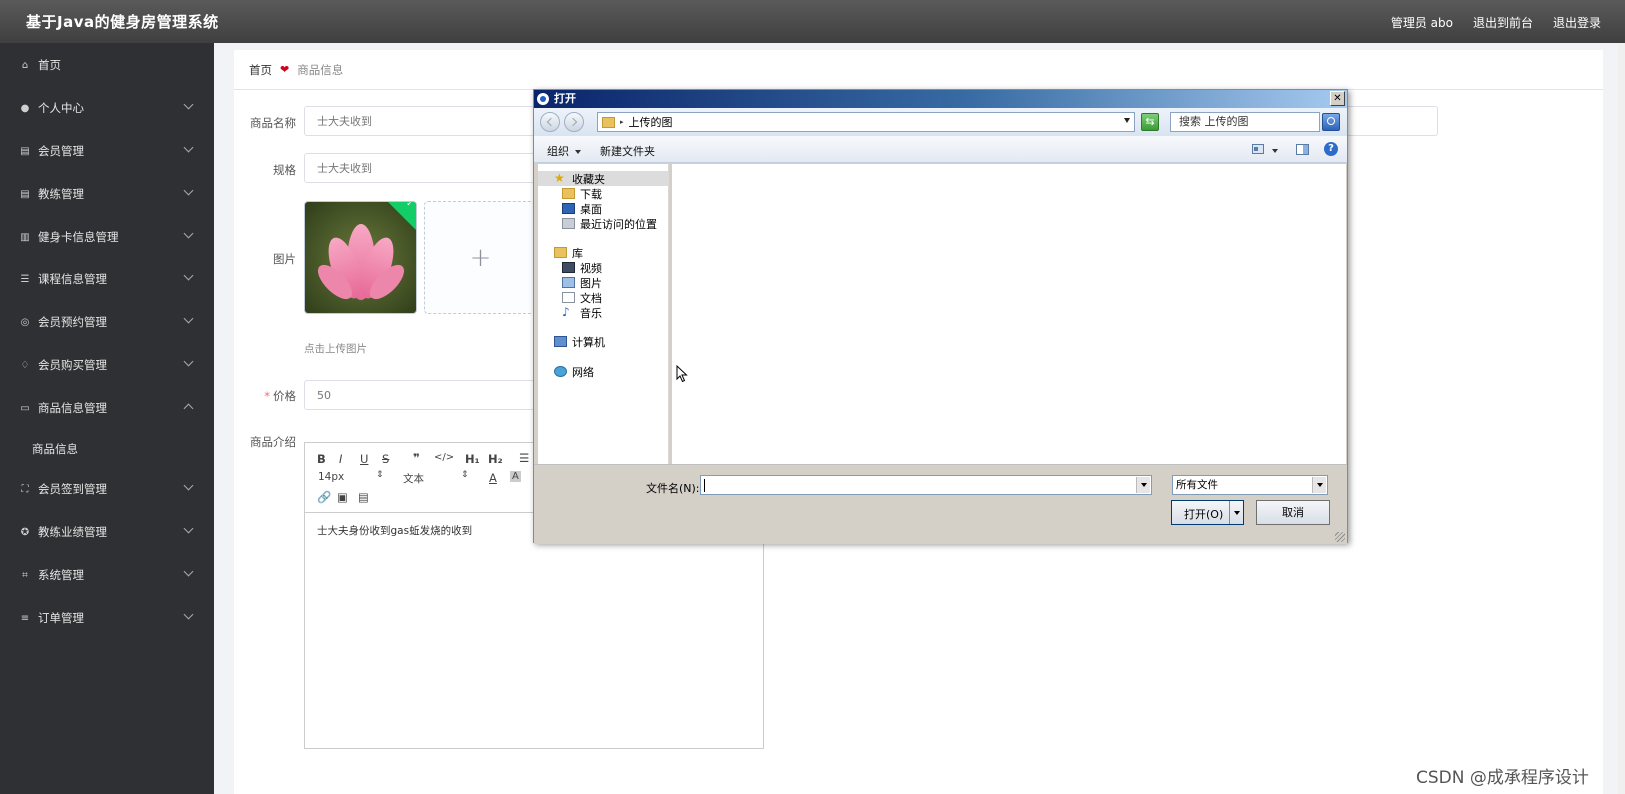 This screenshot has height=794, width=1625. Describe the element at coordinates (1577, 22) in the screenshot. I see `logout-link: 退出登录` at that location.